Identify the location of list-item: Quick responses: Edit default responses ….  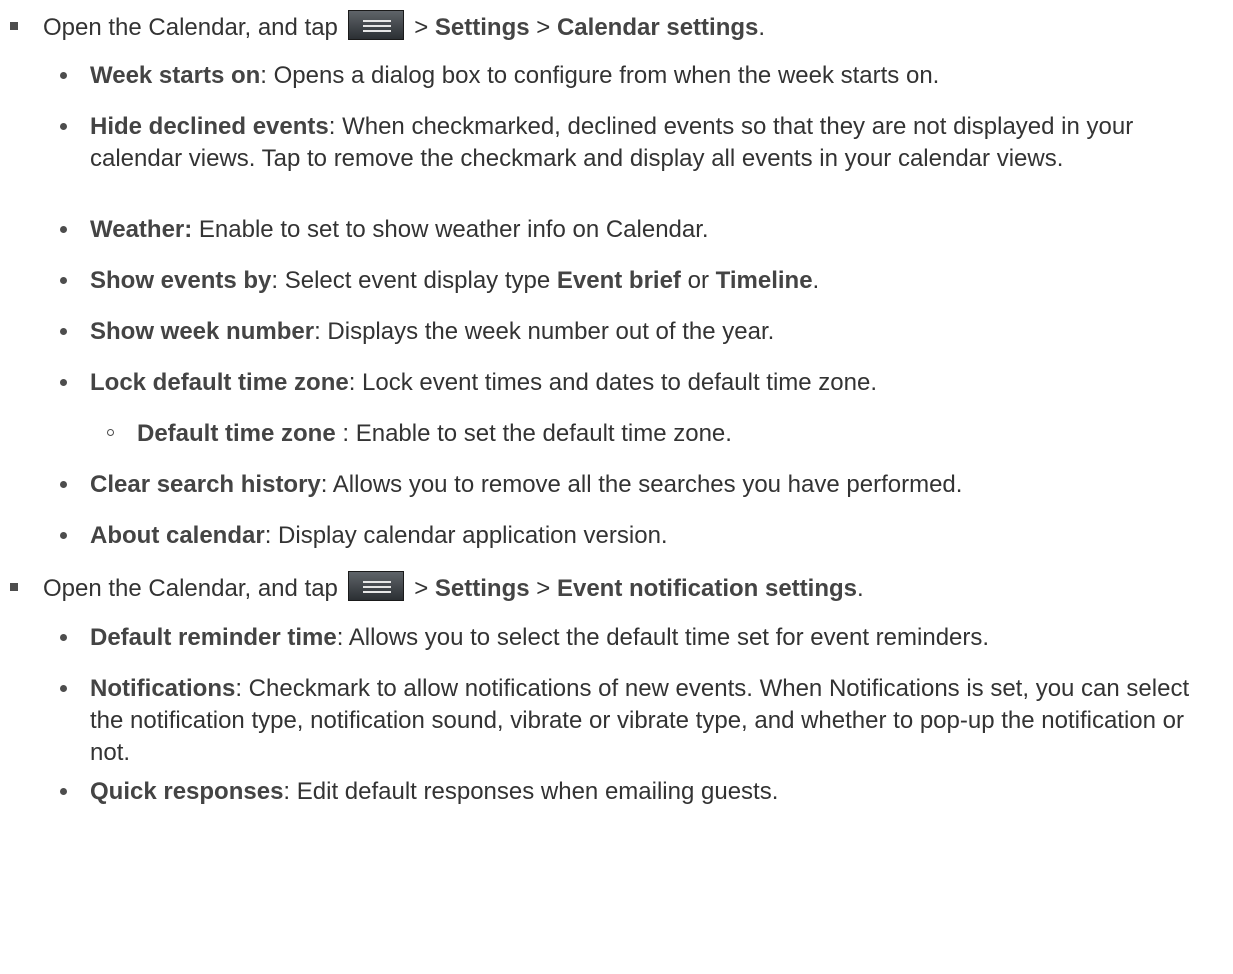
(655, 792).